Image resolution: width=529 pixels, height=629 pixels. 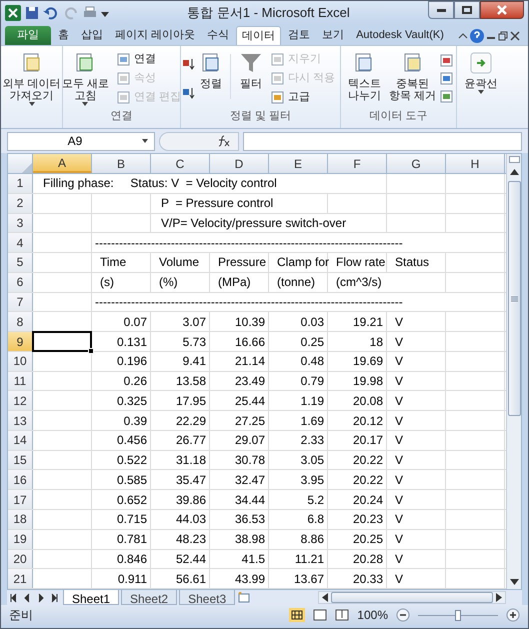 I want to click on cell-text: Filling phase: Status: V = Velocity control, so click(x=159, y=183).